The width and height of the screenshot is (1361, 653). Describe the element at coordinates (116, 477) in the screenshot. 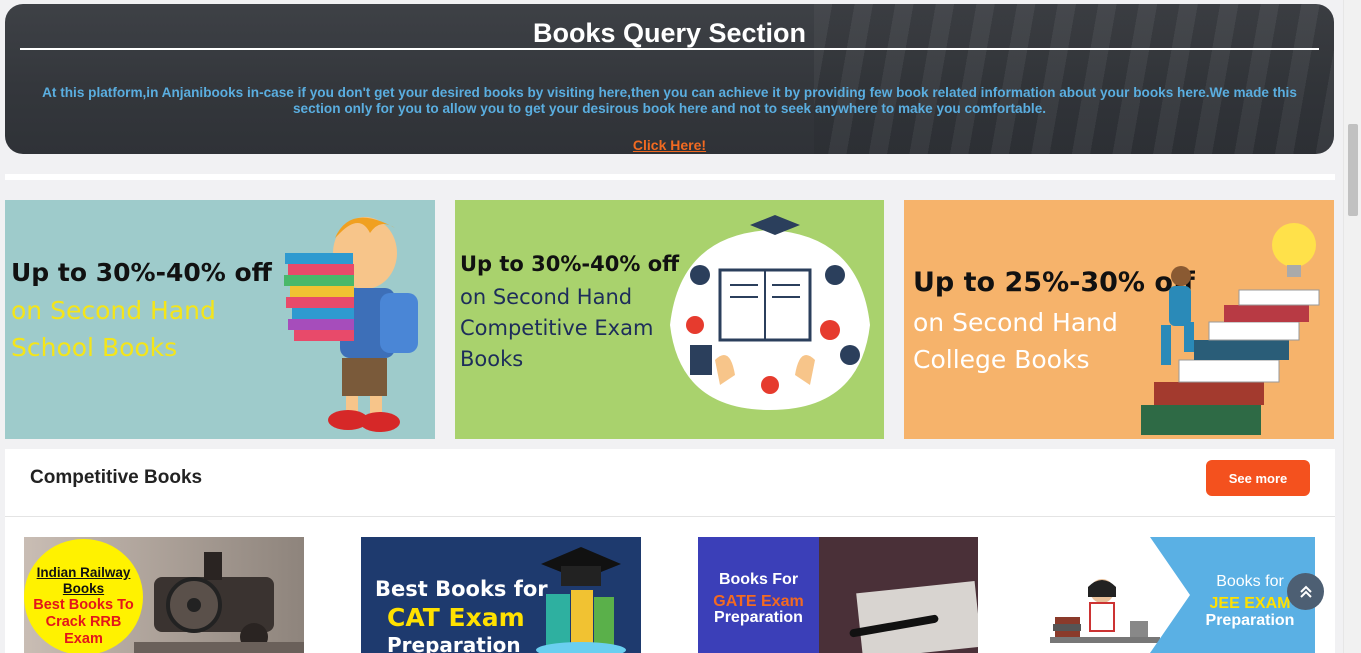

I see `section-title: Competitive Books` at that location.